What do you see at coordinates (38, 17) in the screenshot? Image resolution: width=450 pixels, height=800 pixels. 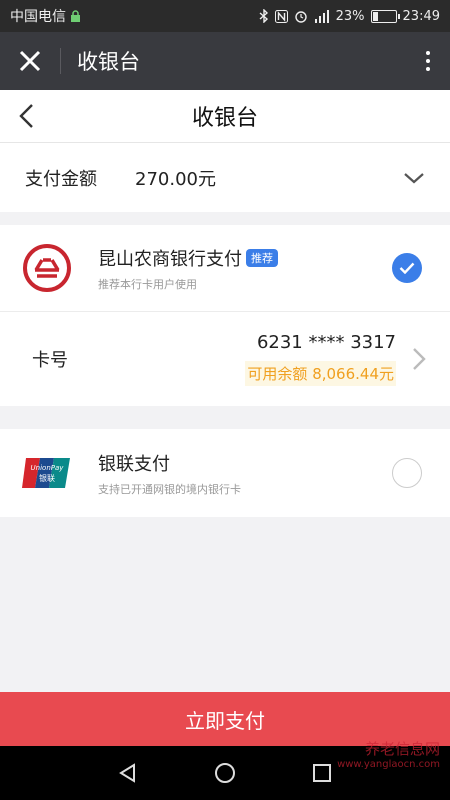 I see `carrier-name: 中国电信` at bounding box center [38, 17].